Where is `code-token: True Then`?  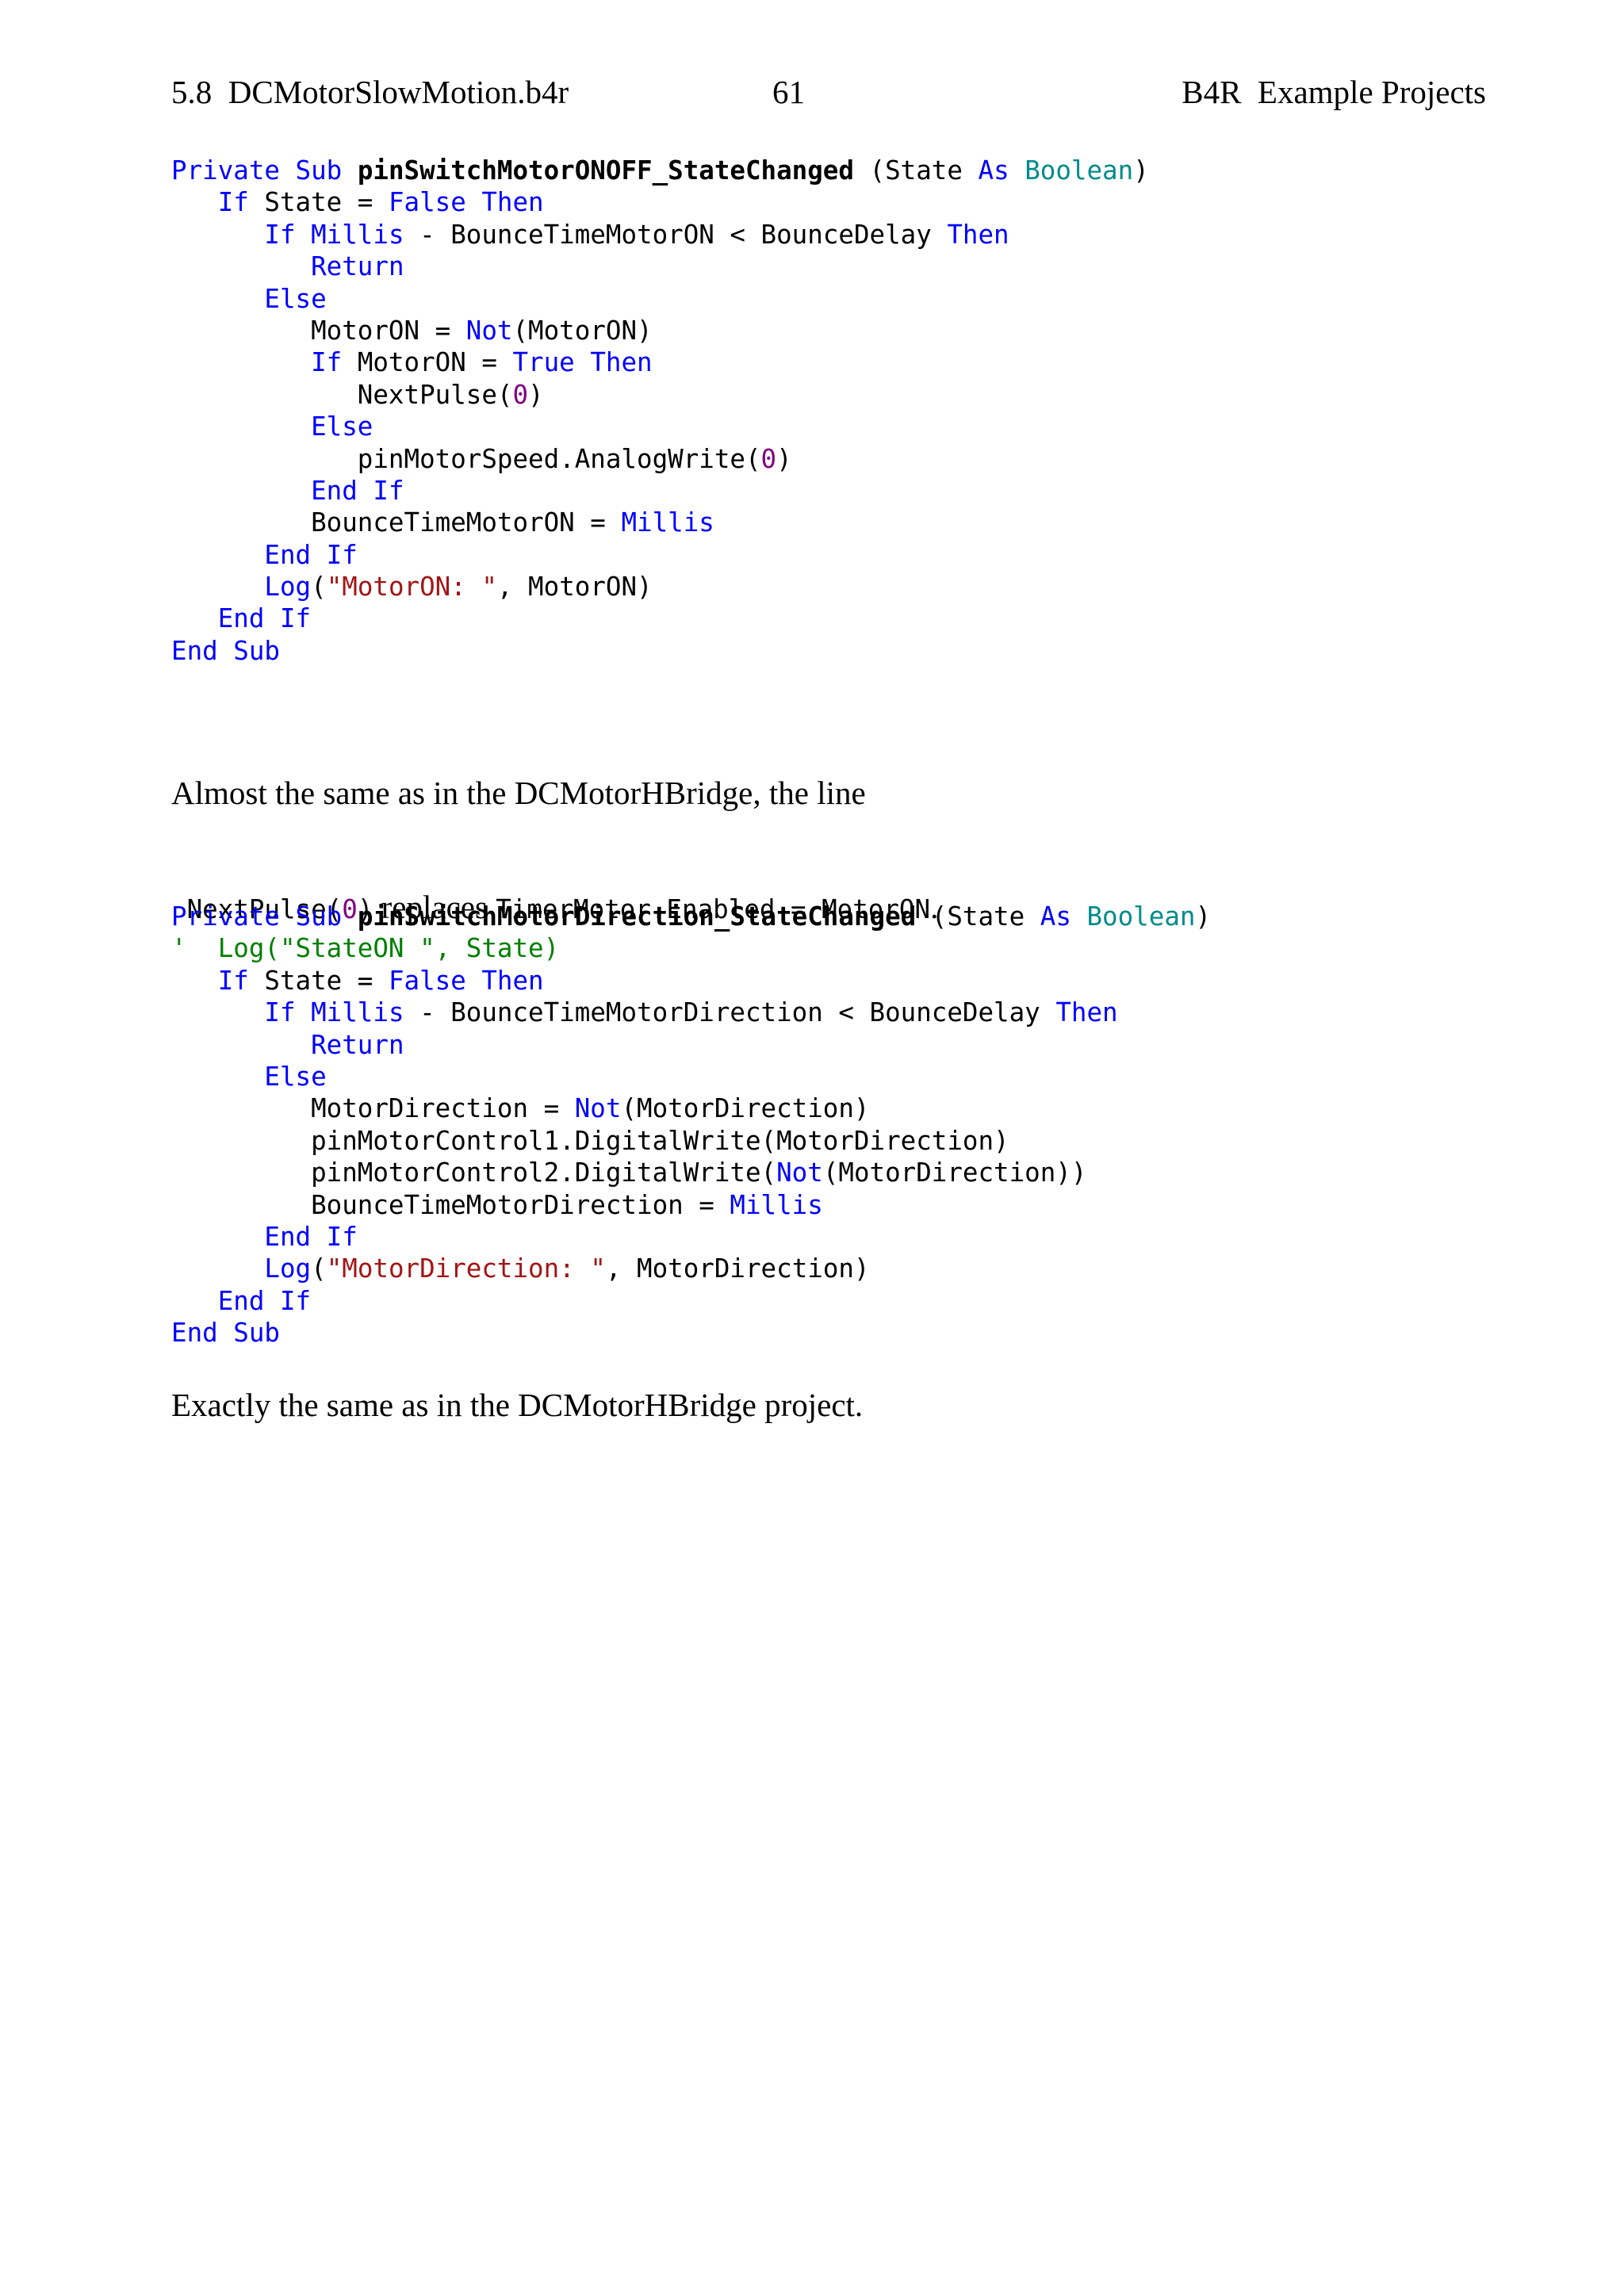 code-token: True Then is located at coordinates (582, 362).